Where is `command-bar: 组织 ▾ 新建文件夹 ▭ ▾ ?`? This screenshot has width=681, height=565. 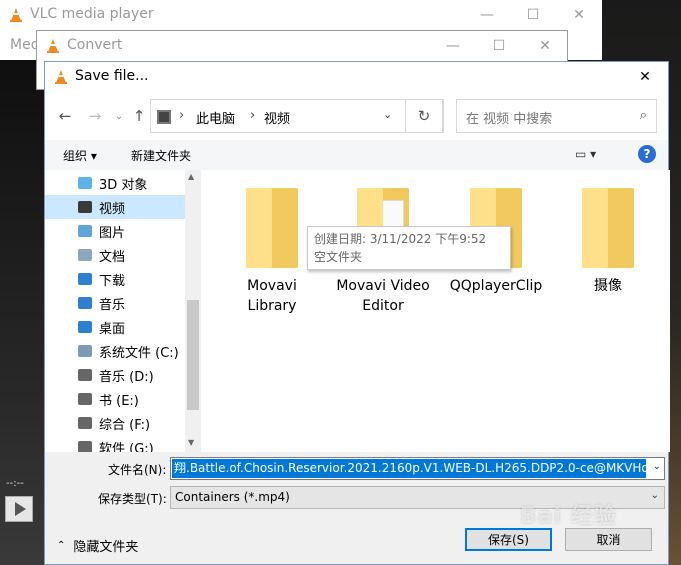
command-bar: 组织 ▾ 新建文件夹 ▭ ▾ ? is located at coordinates (356, 155).